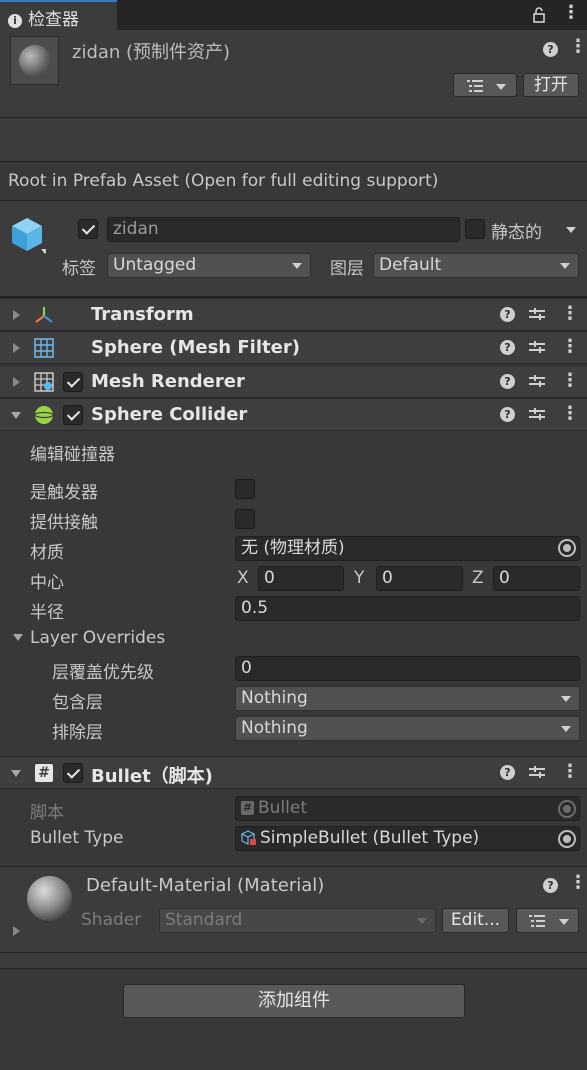  What do you see at coordinates (58, 15) in the screenshot?
I see `tab-inspector: i 检查器` at bounding box center [58, 15].